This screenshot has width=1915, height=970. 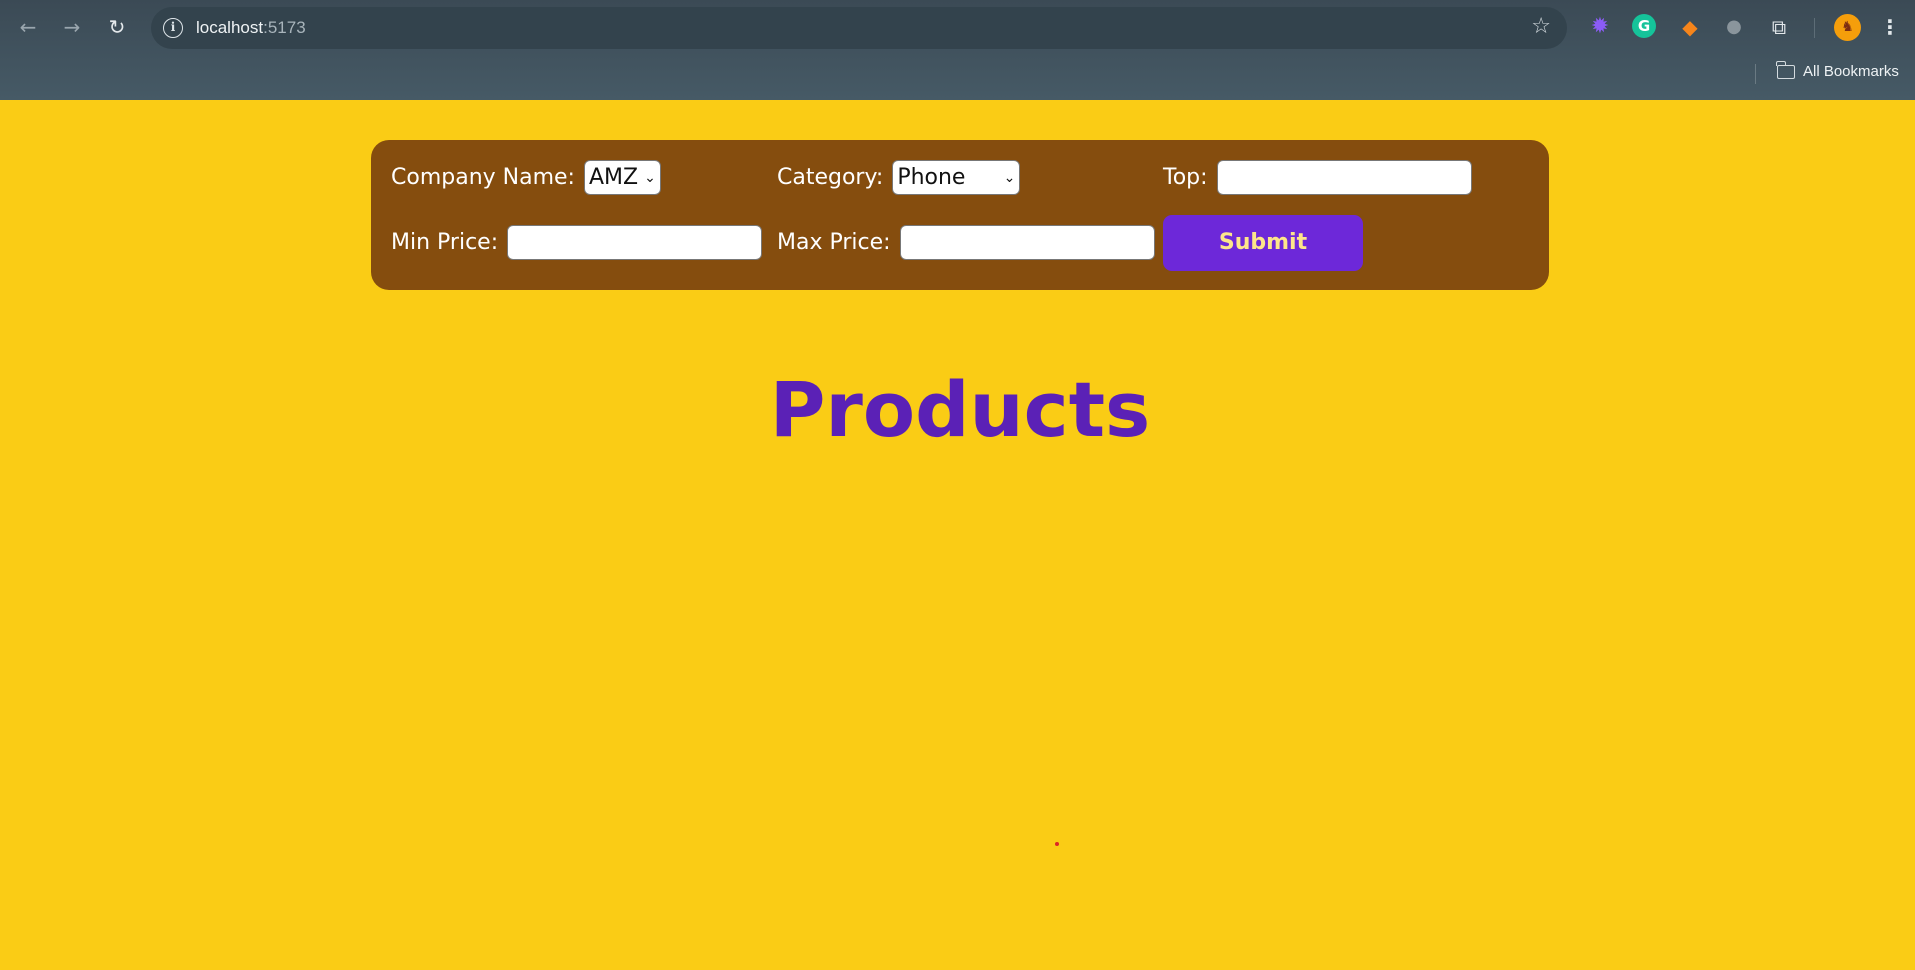 What do you see at coordinates (1541, 26) in the screenshot?
I see `bookmark-star-icon: ☆` at bounding box center [1541, 26].